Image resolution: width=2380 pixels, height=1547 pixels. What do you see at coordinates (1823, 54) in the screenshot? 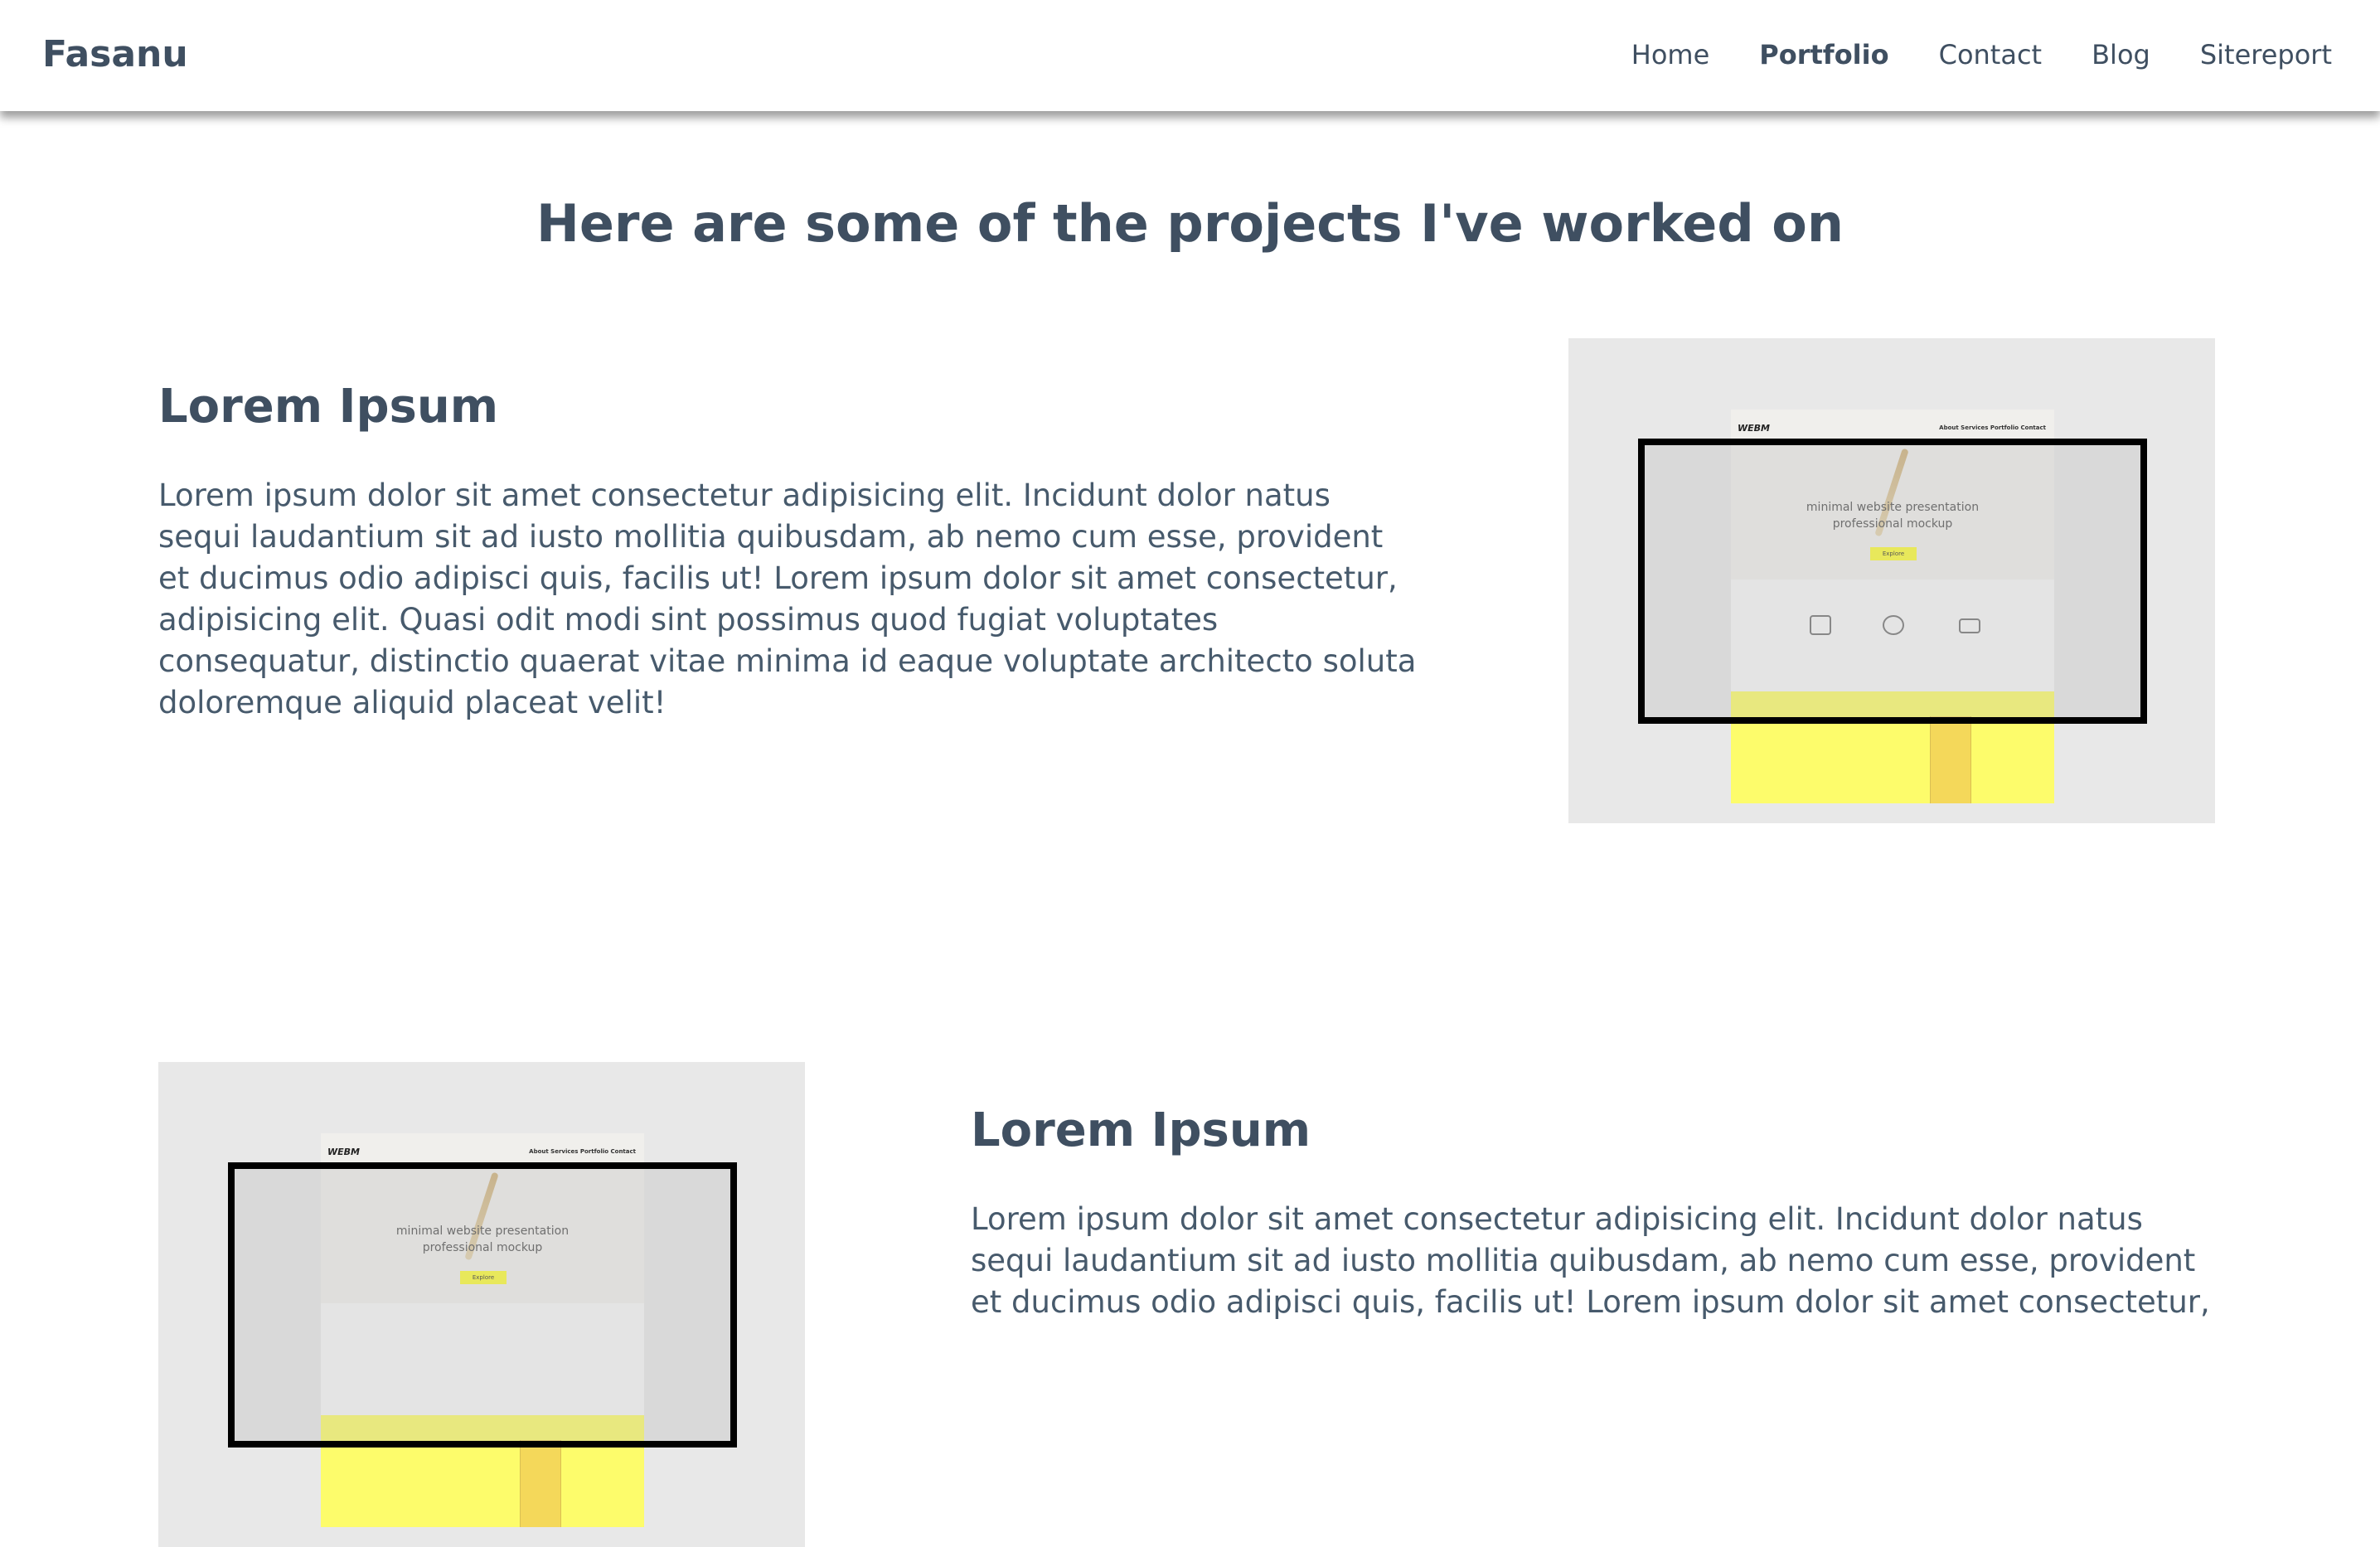
I see `nav-portfolio: Portfolio` at bounding box center [1823, 54].